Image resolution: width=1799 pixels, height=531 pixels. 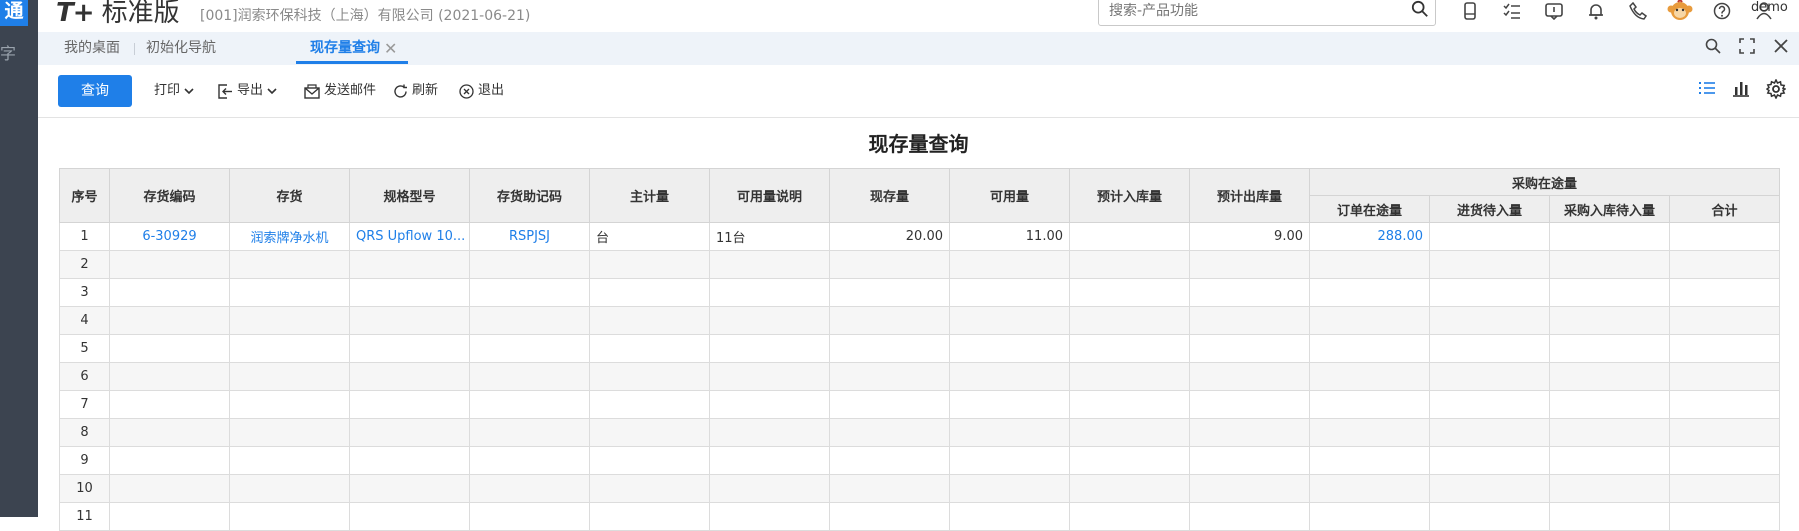 I want to click on cell-item: 润索牌净水机, so click(x=289, y=236).